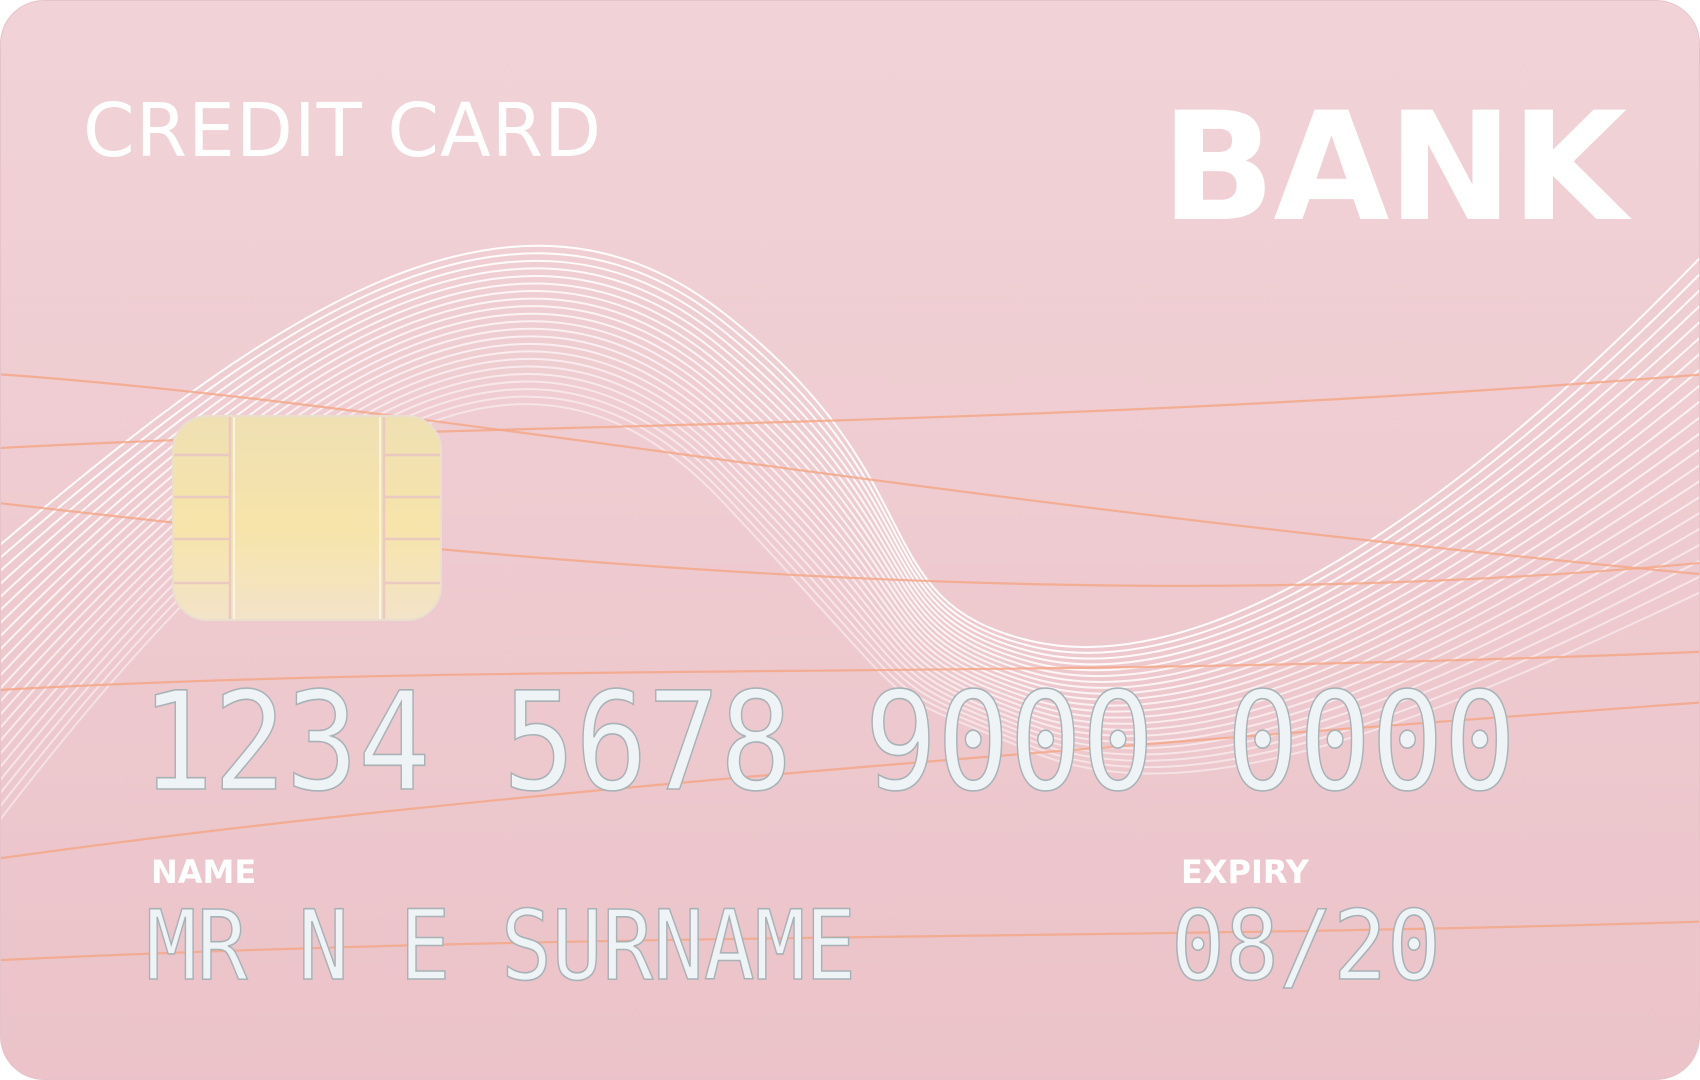 The height and width of the screenshot is (1080, 1700). What do you see at coordinates (1245, 872) in the screenshot?
I see `expiry-label: EXPIRY` at bounding box center [1245, 872].